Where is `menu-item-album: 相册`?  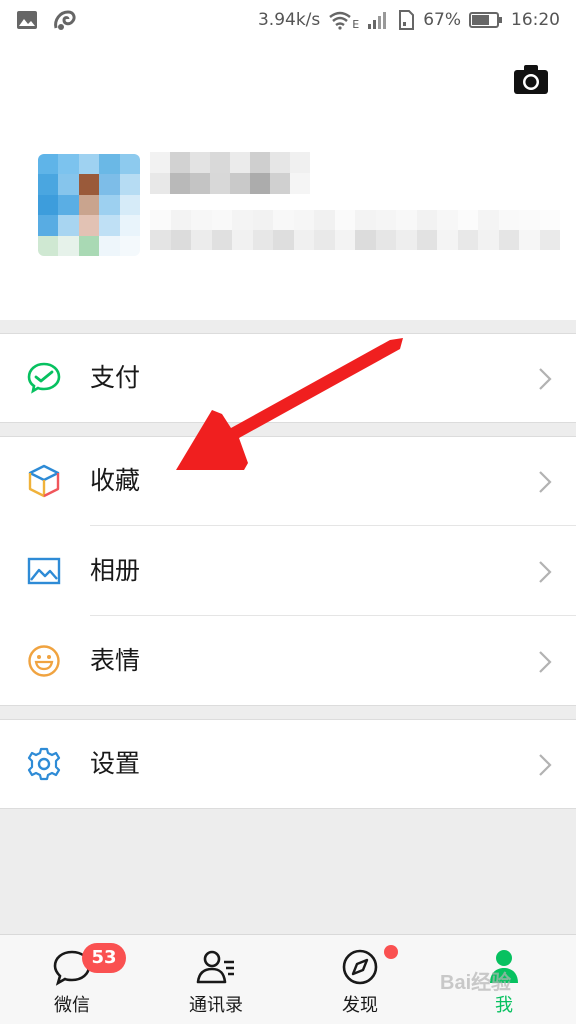
menu-item-album: 相册 is located at coordinates (288, 571).